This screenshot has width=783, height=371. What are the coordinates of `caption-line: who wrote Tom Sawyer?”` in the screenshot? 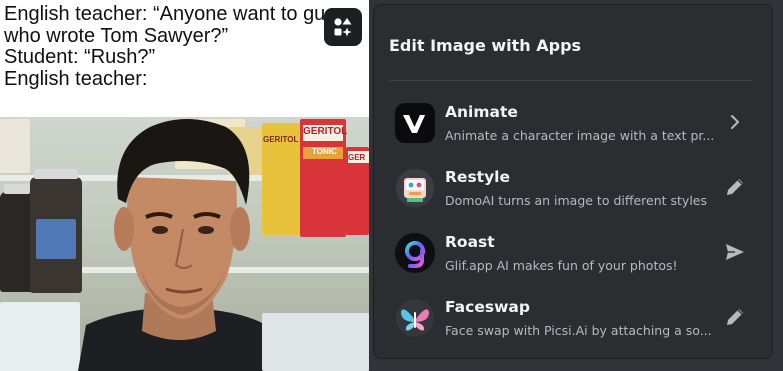 It's located at (116, 36).